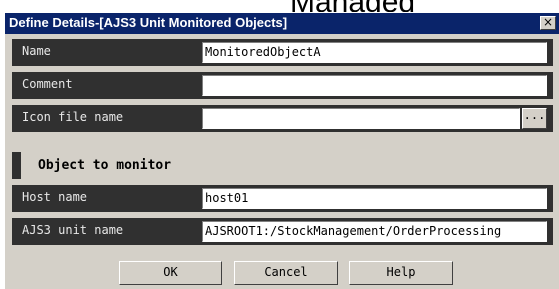 The height and width of the screenshot is (289, 559). What do you see at coordinates (374, 52) in the screenshot?
I see `name-field: MonitoredObjectA` at bounding box center [374, 52].